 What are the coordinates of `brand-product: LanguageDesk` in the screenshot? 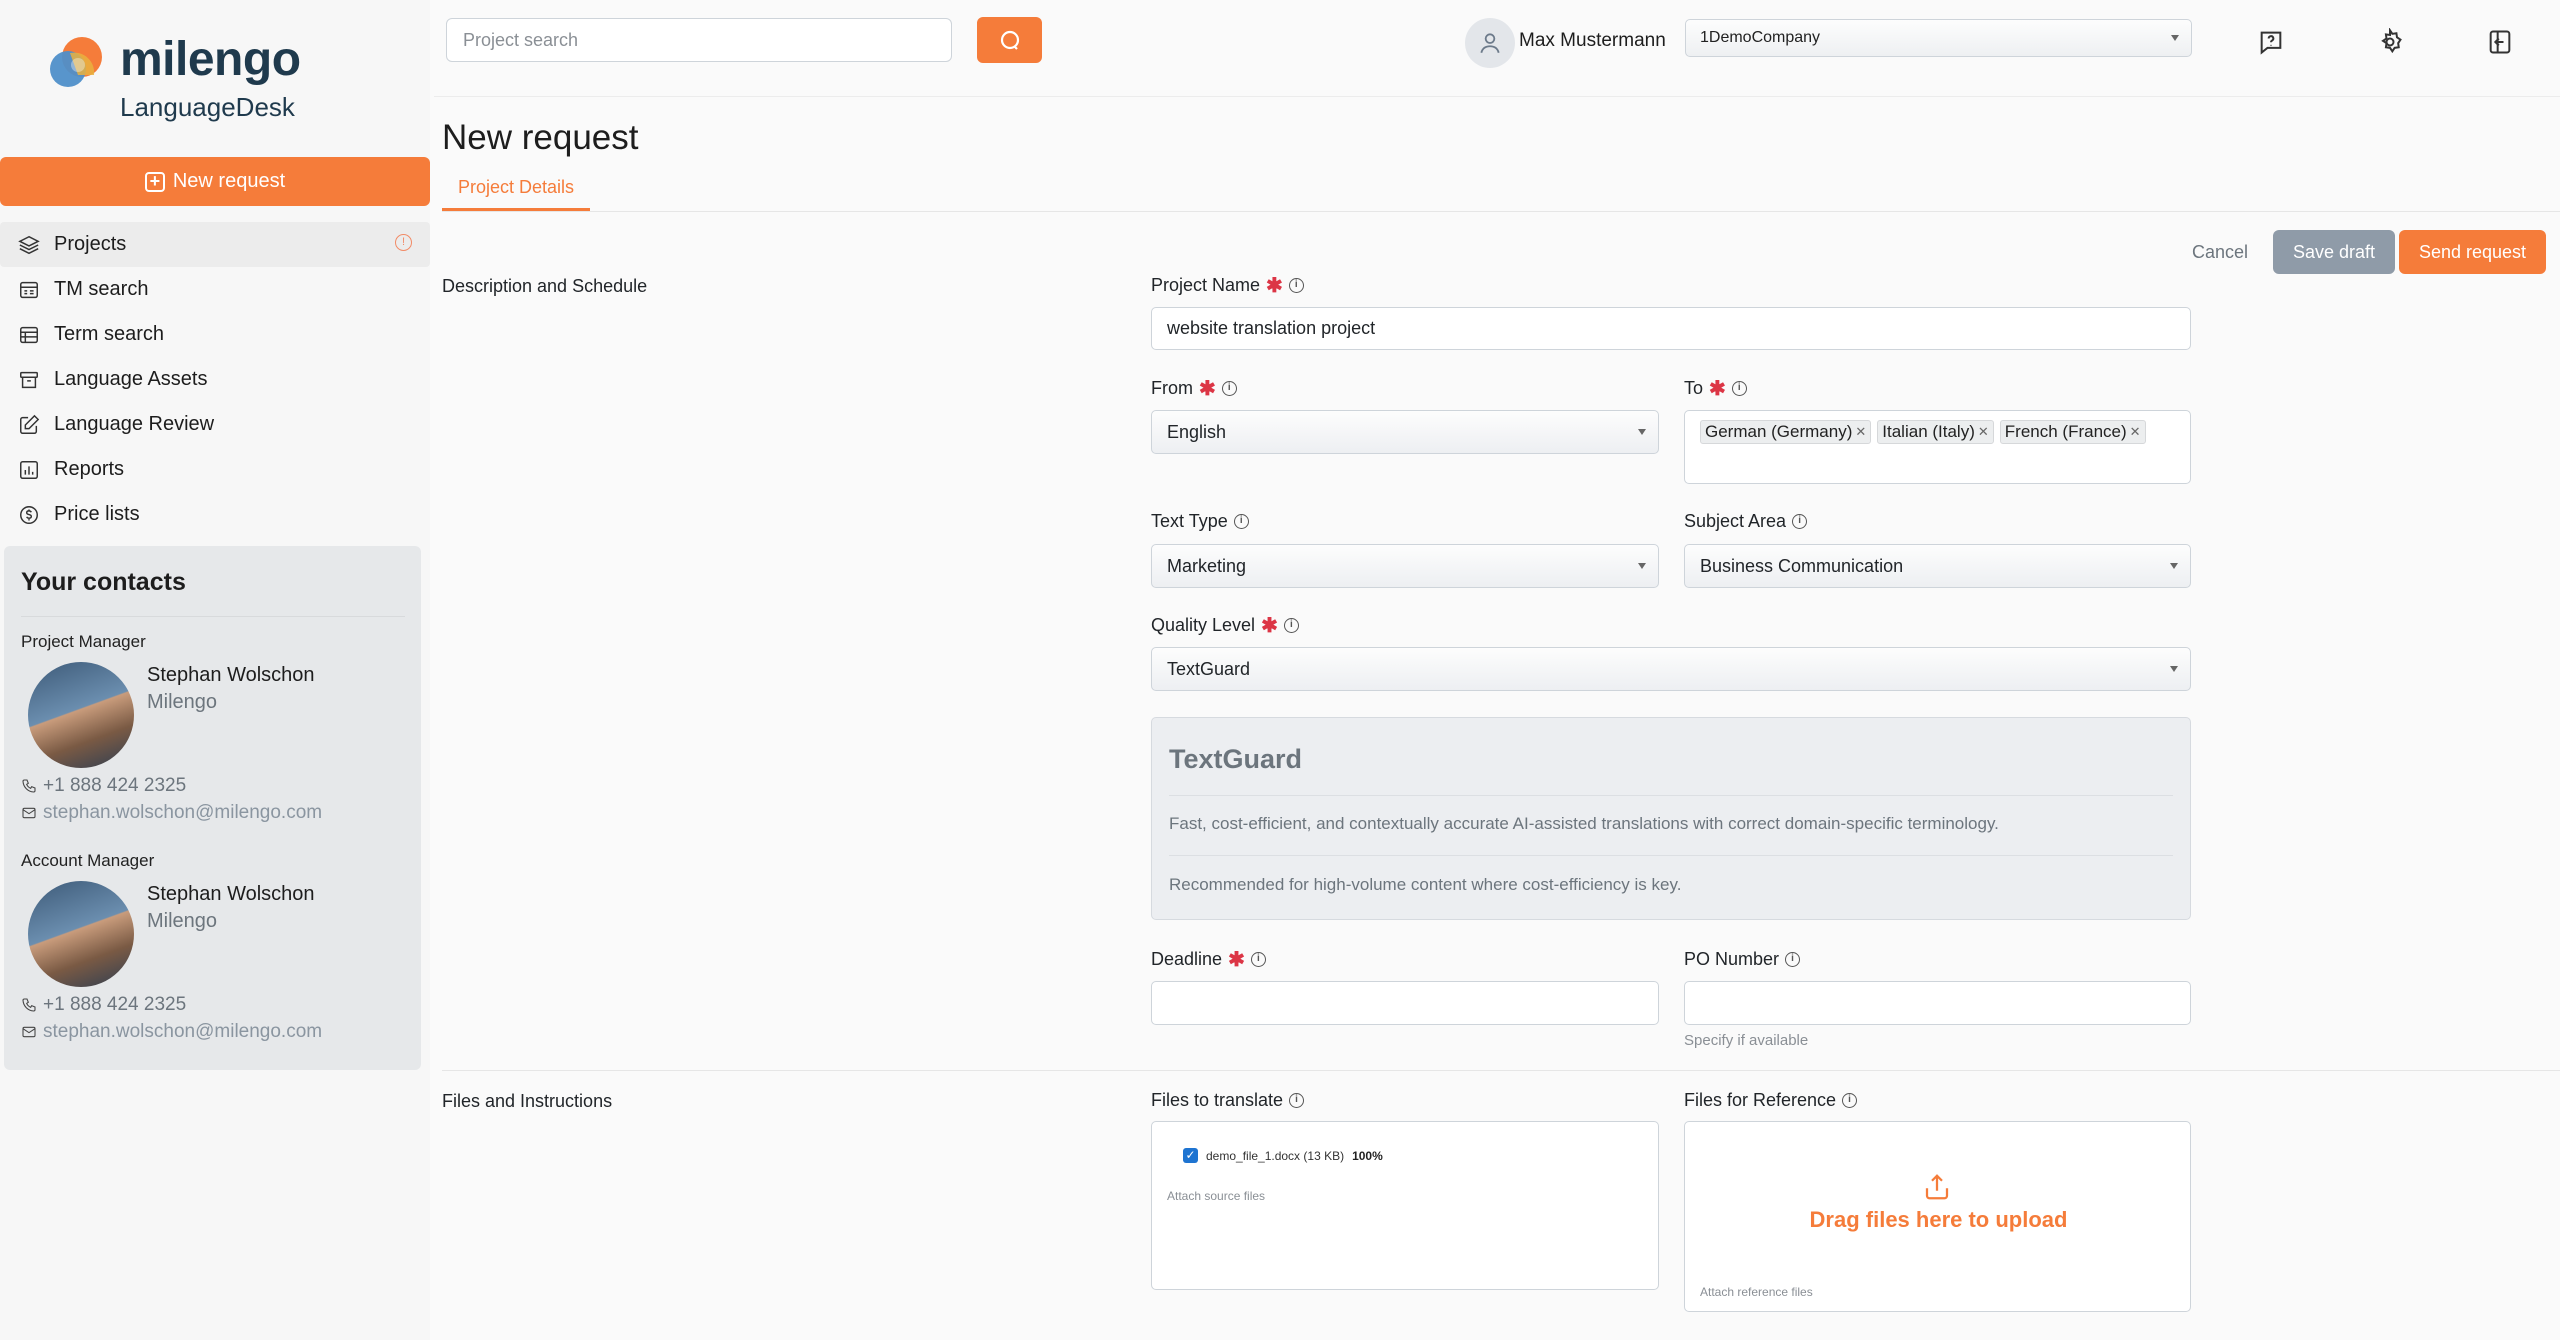 It's located at (207, 107).